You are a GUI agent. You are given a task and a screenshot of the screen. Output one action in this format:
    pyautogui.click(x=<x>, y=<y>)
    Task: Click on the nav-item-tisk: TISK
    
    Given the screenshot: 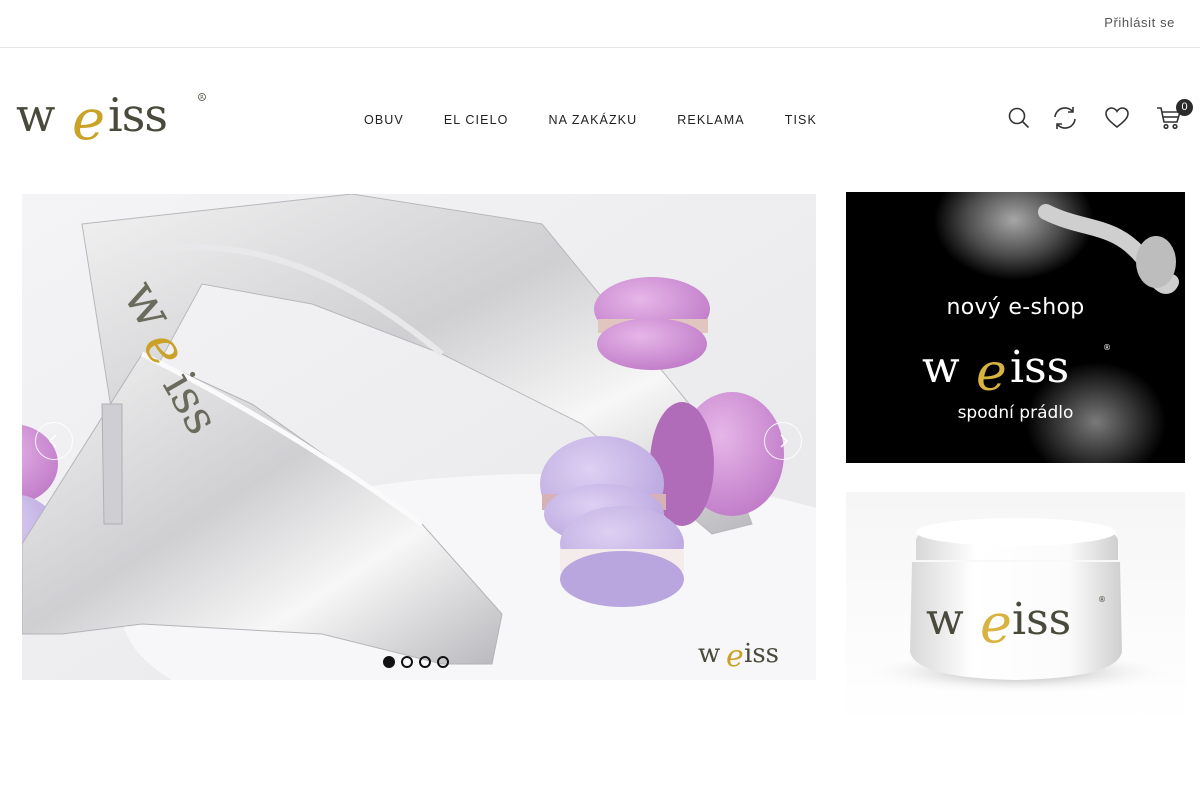 What is the action you would take?
    pyautogui.click(x=801, y=120)
    